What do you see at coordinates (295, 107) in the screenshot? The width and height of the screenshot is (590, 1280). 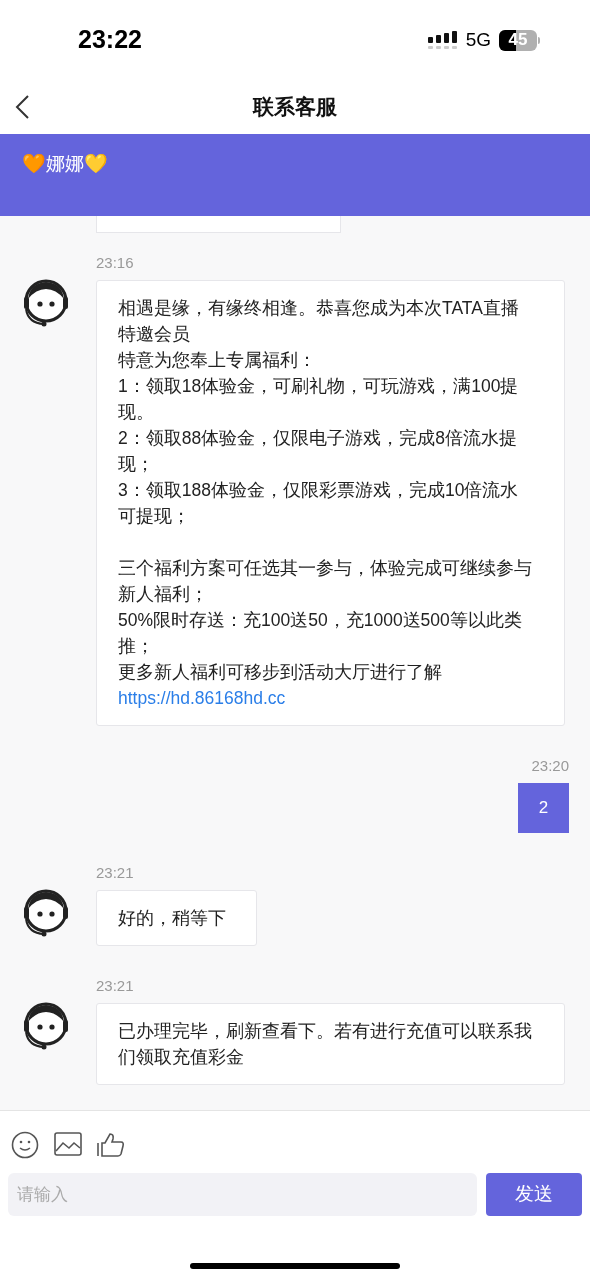 I see `page-title: 联系客服` at bounding box center [295, 107].